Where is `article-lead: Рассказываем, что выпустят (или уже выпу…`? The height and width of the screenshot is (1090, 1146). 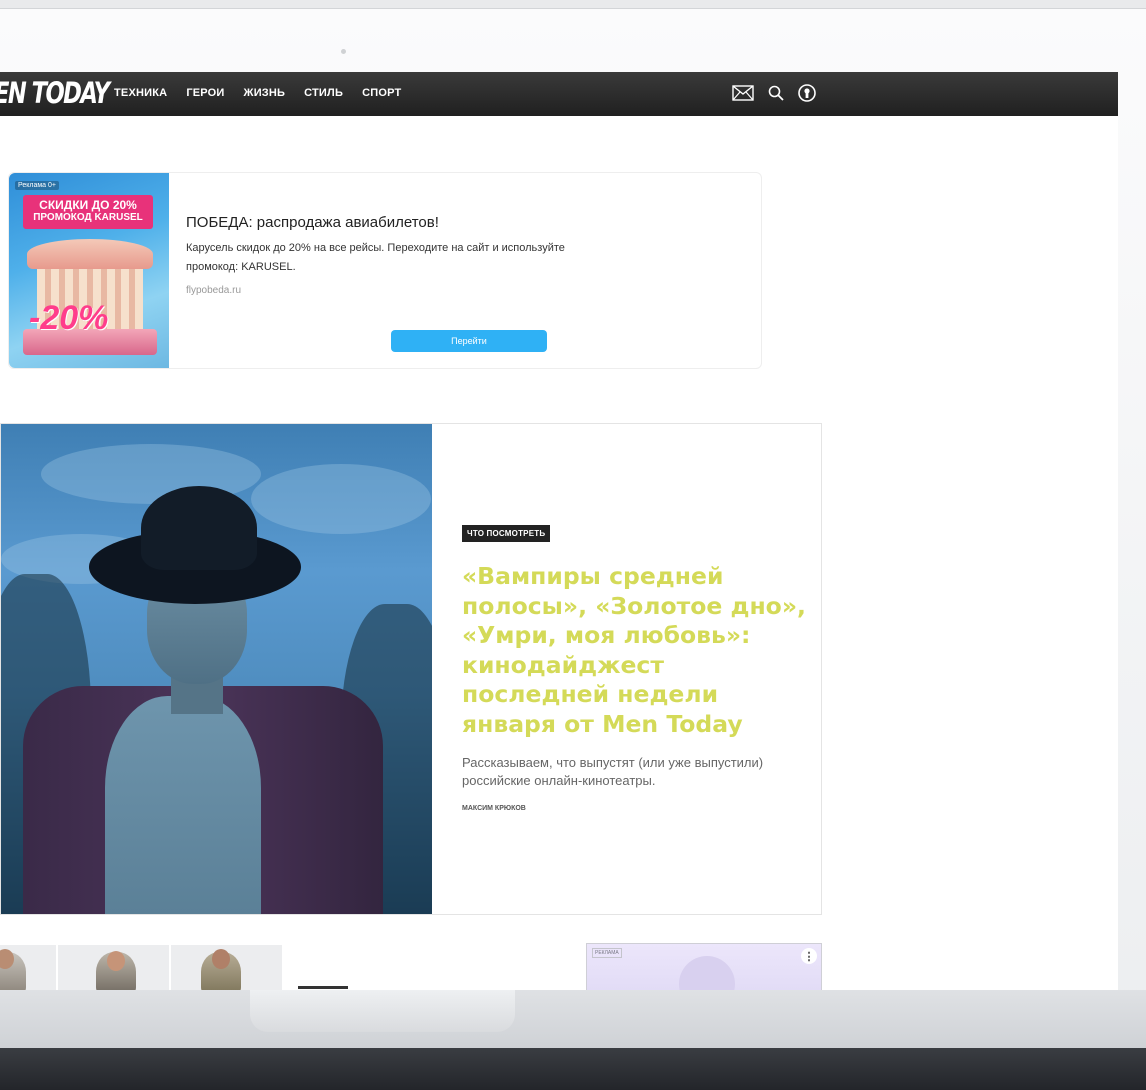
article-lead: Рассказываем, что выпустят (или уже выпу… is located at coordinates (613, 771).